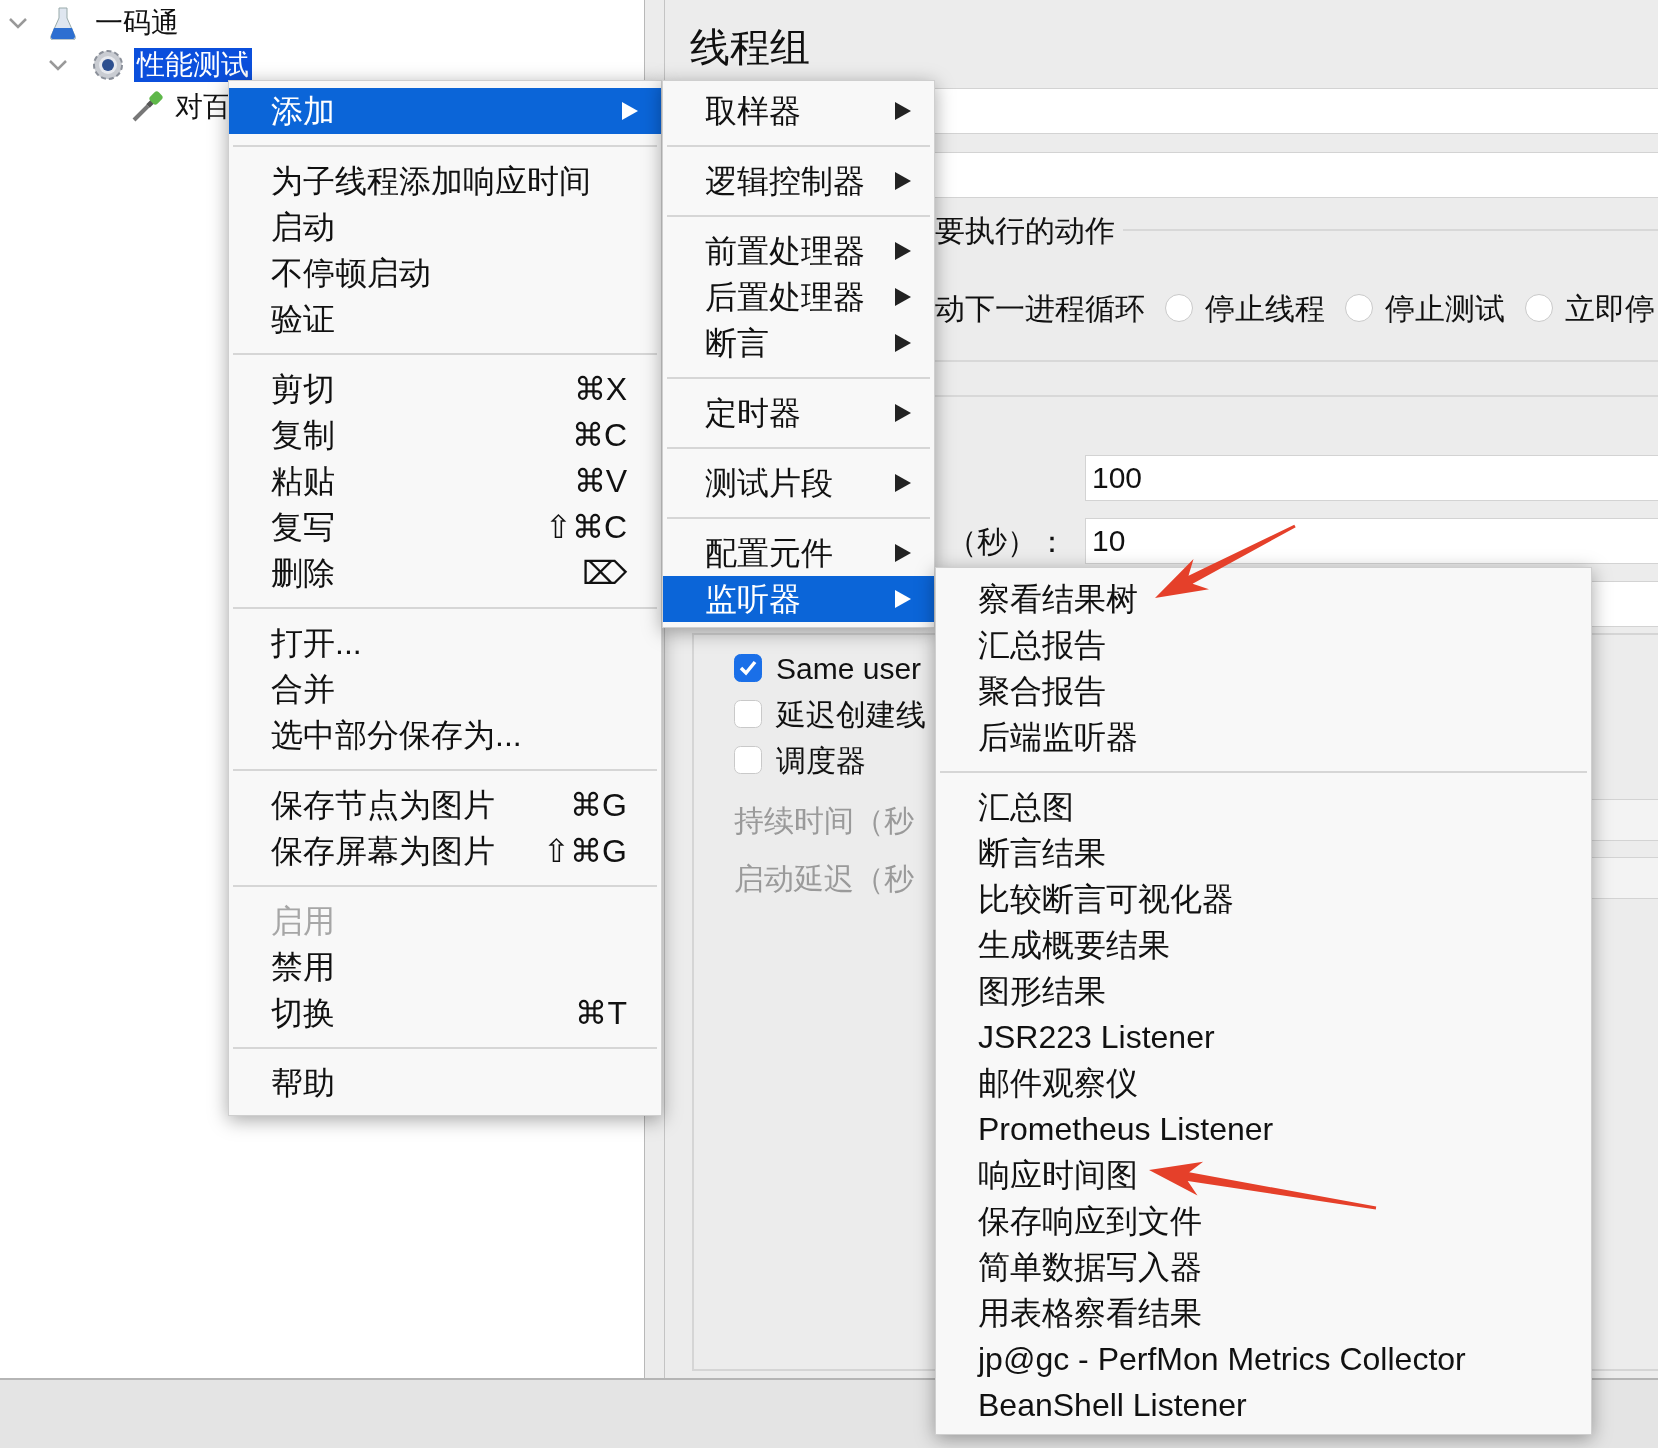 Image resolution: width=1658 pixels, height=1448 pixels. Describe the element at coordinates (1263, 991) in the screenshot. I see `menu-item: 图形结果` at that location.